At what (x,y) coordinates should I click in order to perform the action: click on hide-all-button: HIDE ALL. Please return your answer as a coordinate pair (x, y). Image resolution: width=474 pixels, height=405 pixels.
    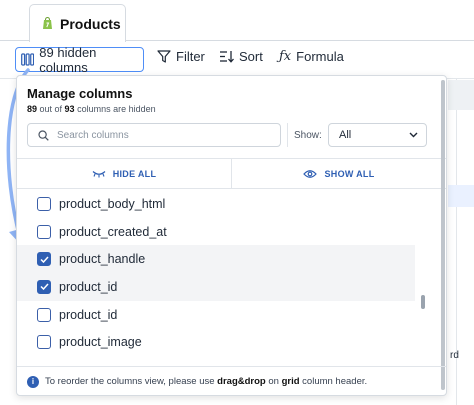
    Looking at the image, I should click on (124, 173).